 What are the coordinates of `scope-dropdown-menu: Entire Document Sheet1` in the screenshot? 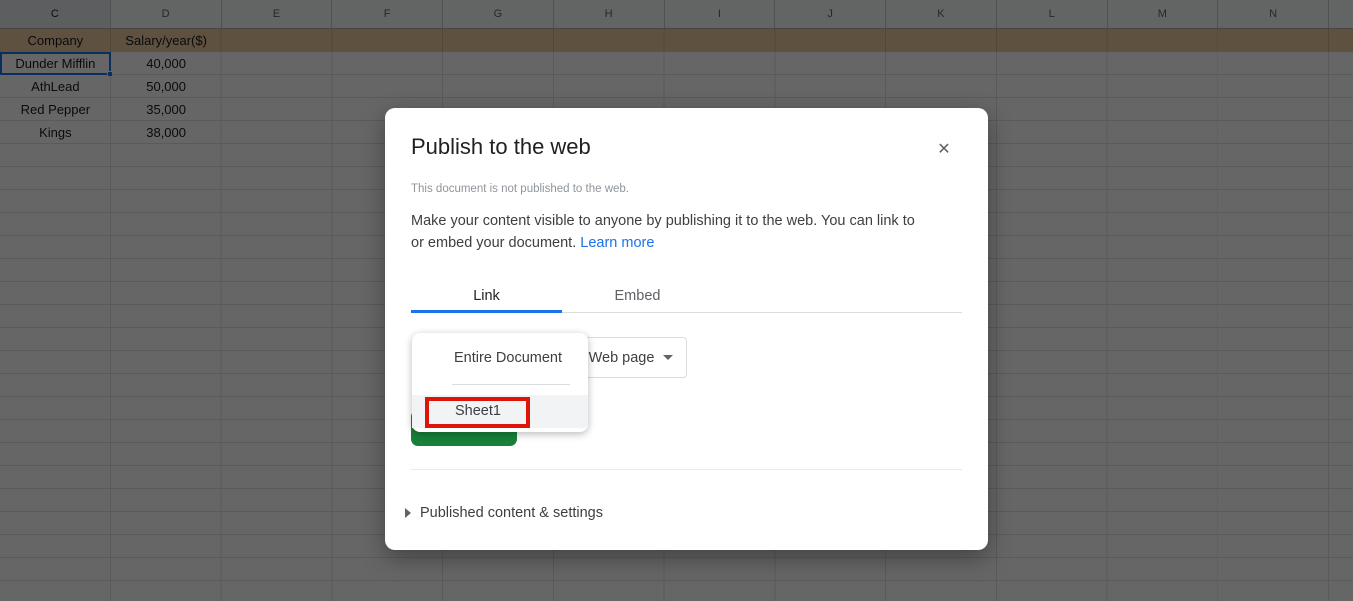 It's located at (500, 382).